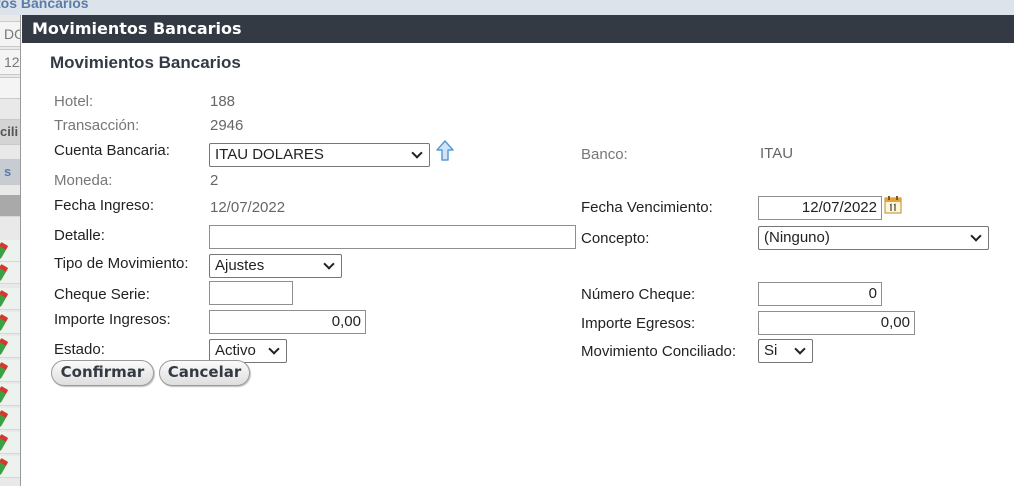 This screenshot has height=486, width=1014. What do you see at coordinates (79, 349) in the screenshot?
I see `estado-label: Estado:` at bounding box center [79, 349].